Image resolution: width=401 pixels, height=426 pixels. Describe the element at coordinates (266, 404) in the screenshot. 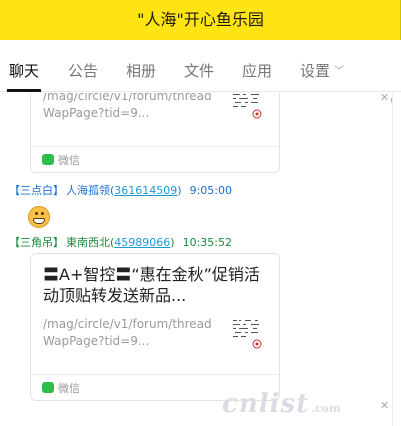

I see `watermark-text: cnlist` at that location.